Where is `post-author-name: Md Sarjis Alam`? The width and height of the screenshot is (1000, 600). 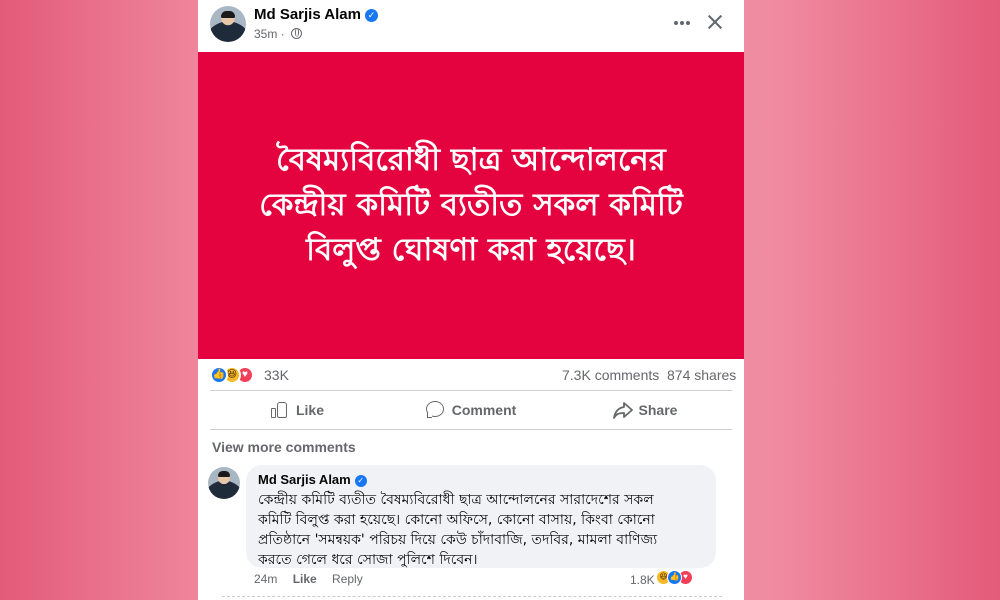
post-author-name: Md Sarjis Alam is located at coordinates (307, 14).